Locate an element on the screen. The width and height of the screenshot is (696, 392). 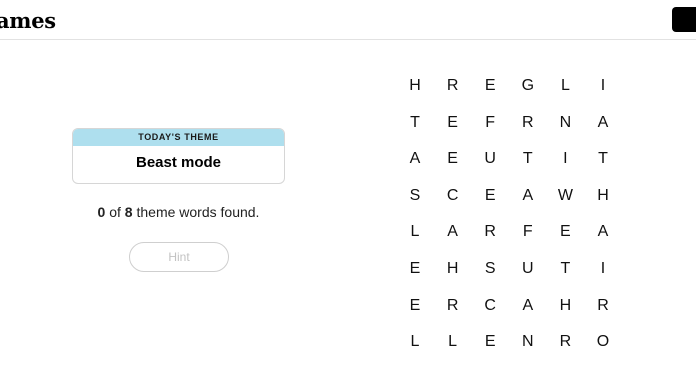
games-logo: ames is located at coordinates (28, 21).